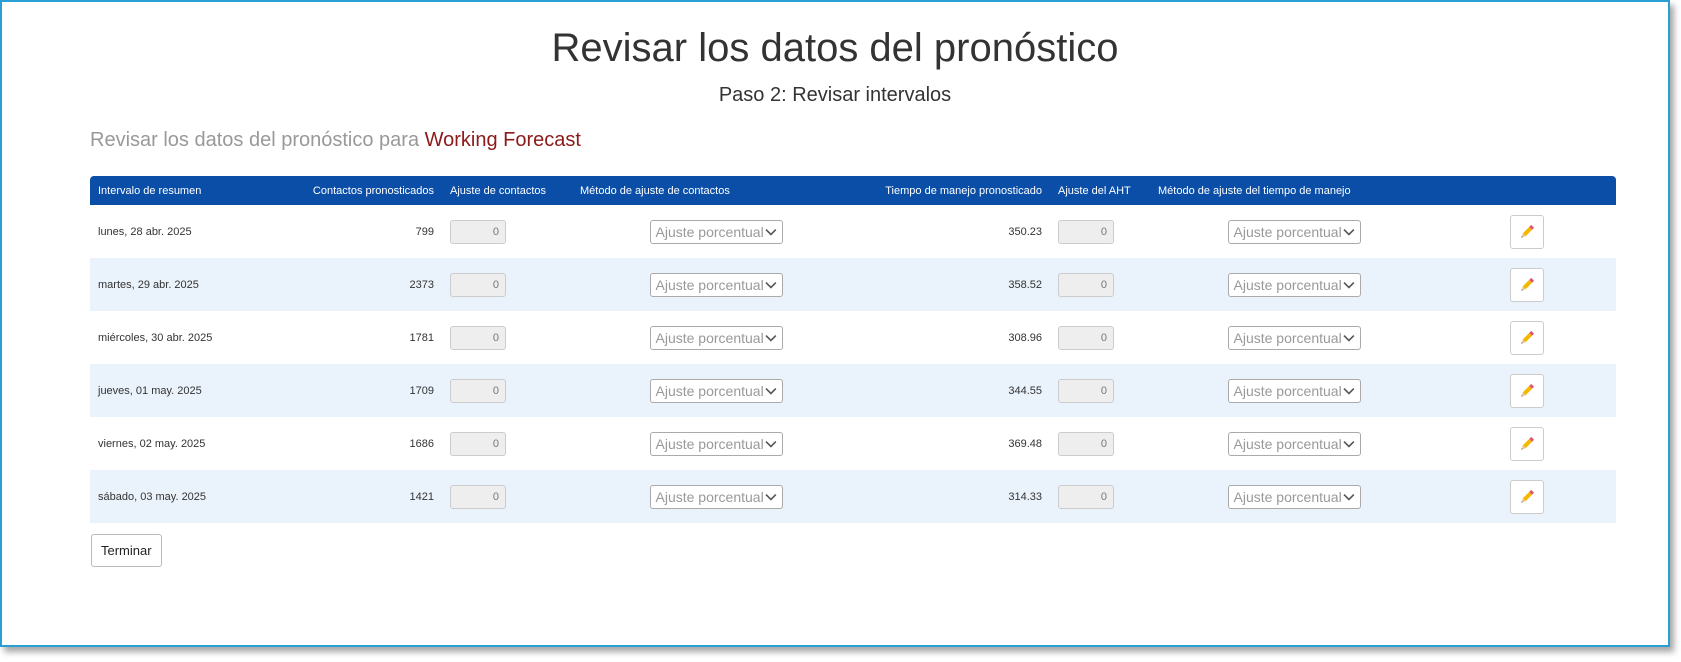 The height and width of the screenshot is (662, 1681). Describe the element at coordinates (194, 337) in the screenshot. I see `interval-cell: miércoles, 30 abr. 2025` at that location.